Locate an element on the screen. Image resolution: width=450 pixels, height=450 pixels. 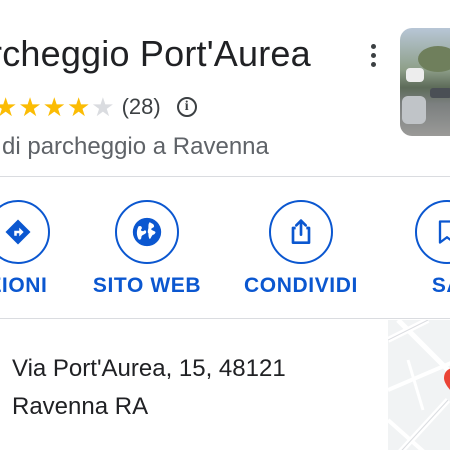
mini-map is located at coordinates (419, 385).